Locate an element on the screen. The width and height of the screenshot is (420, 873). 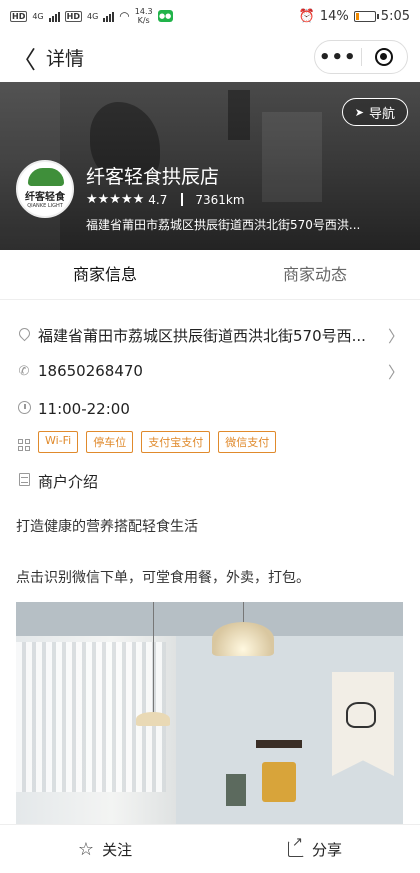
rating-value: 4.7 is located at coordinates (158, 199).